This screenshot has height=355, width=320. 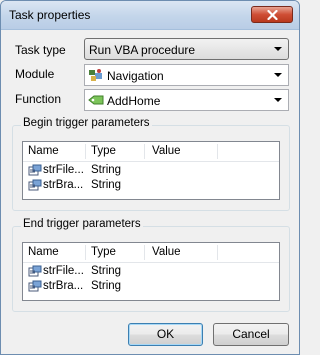 I want to click on task-type-value: Run VBA procedure, so click(x=142, y=50).